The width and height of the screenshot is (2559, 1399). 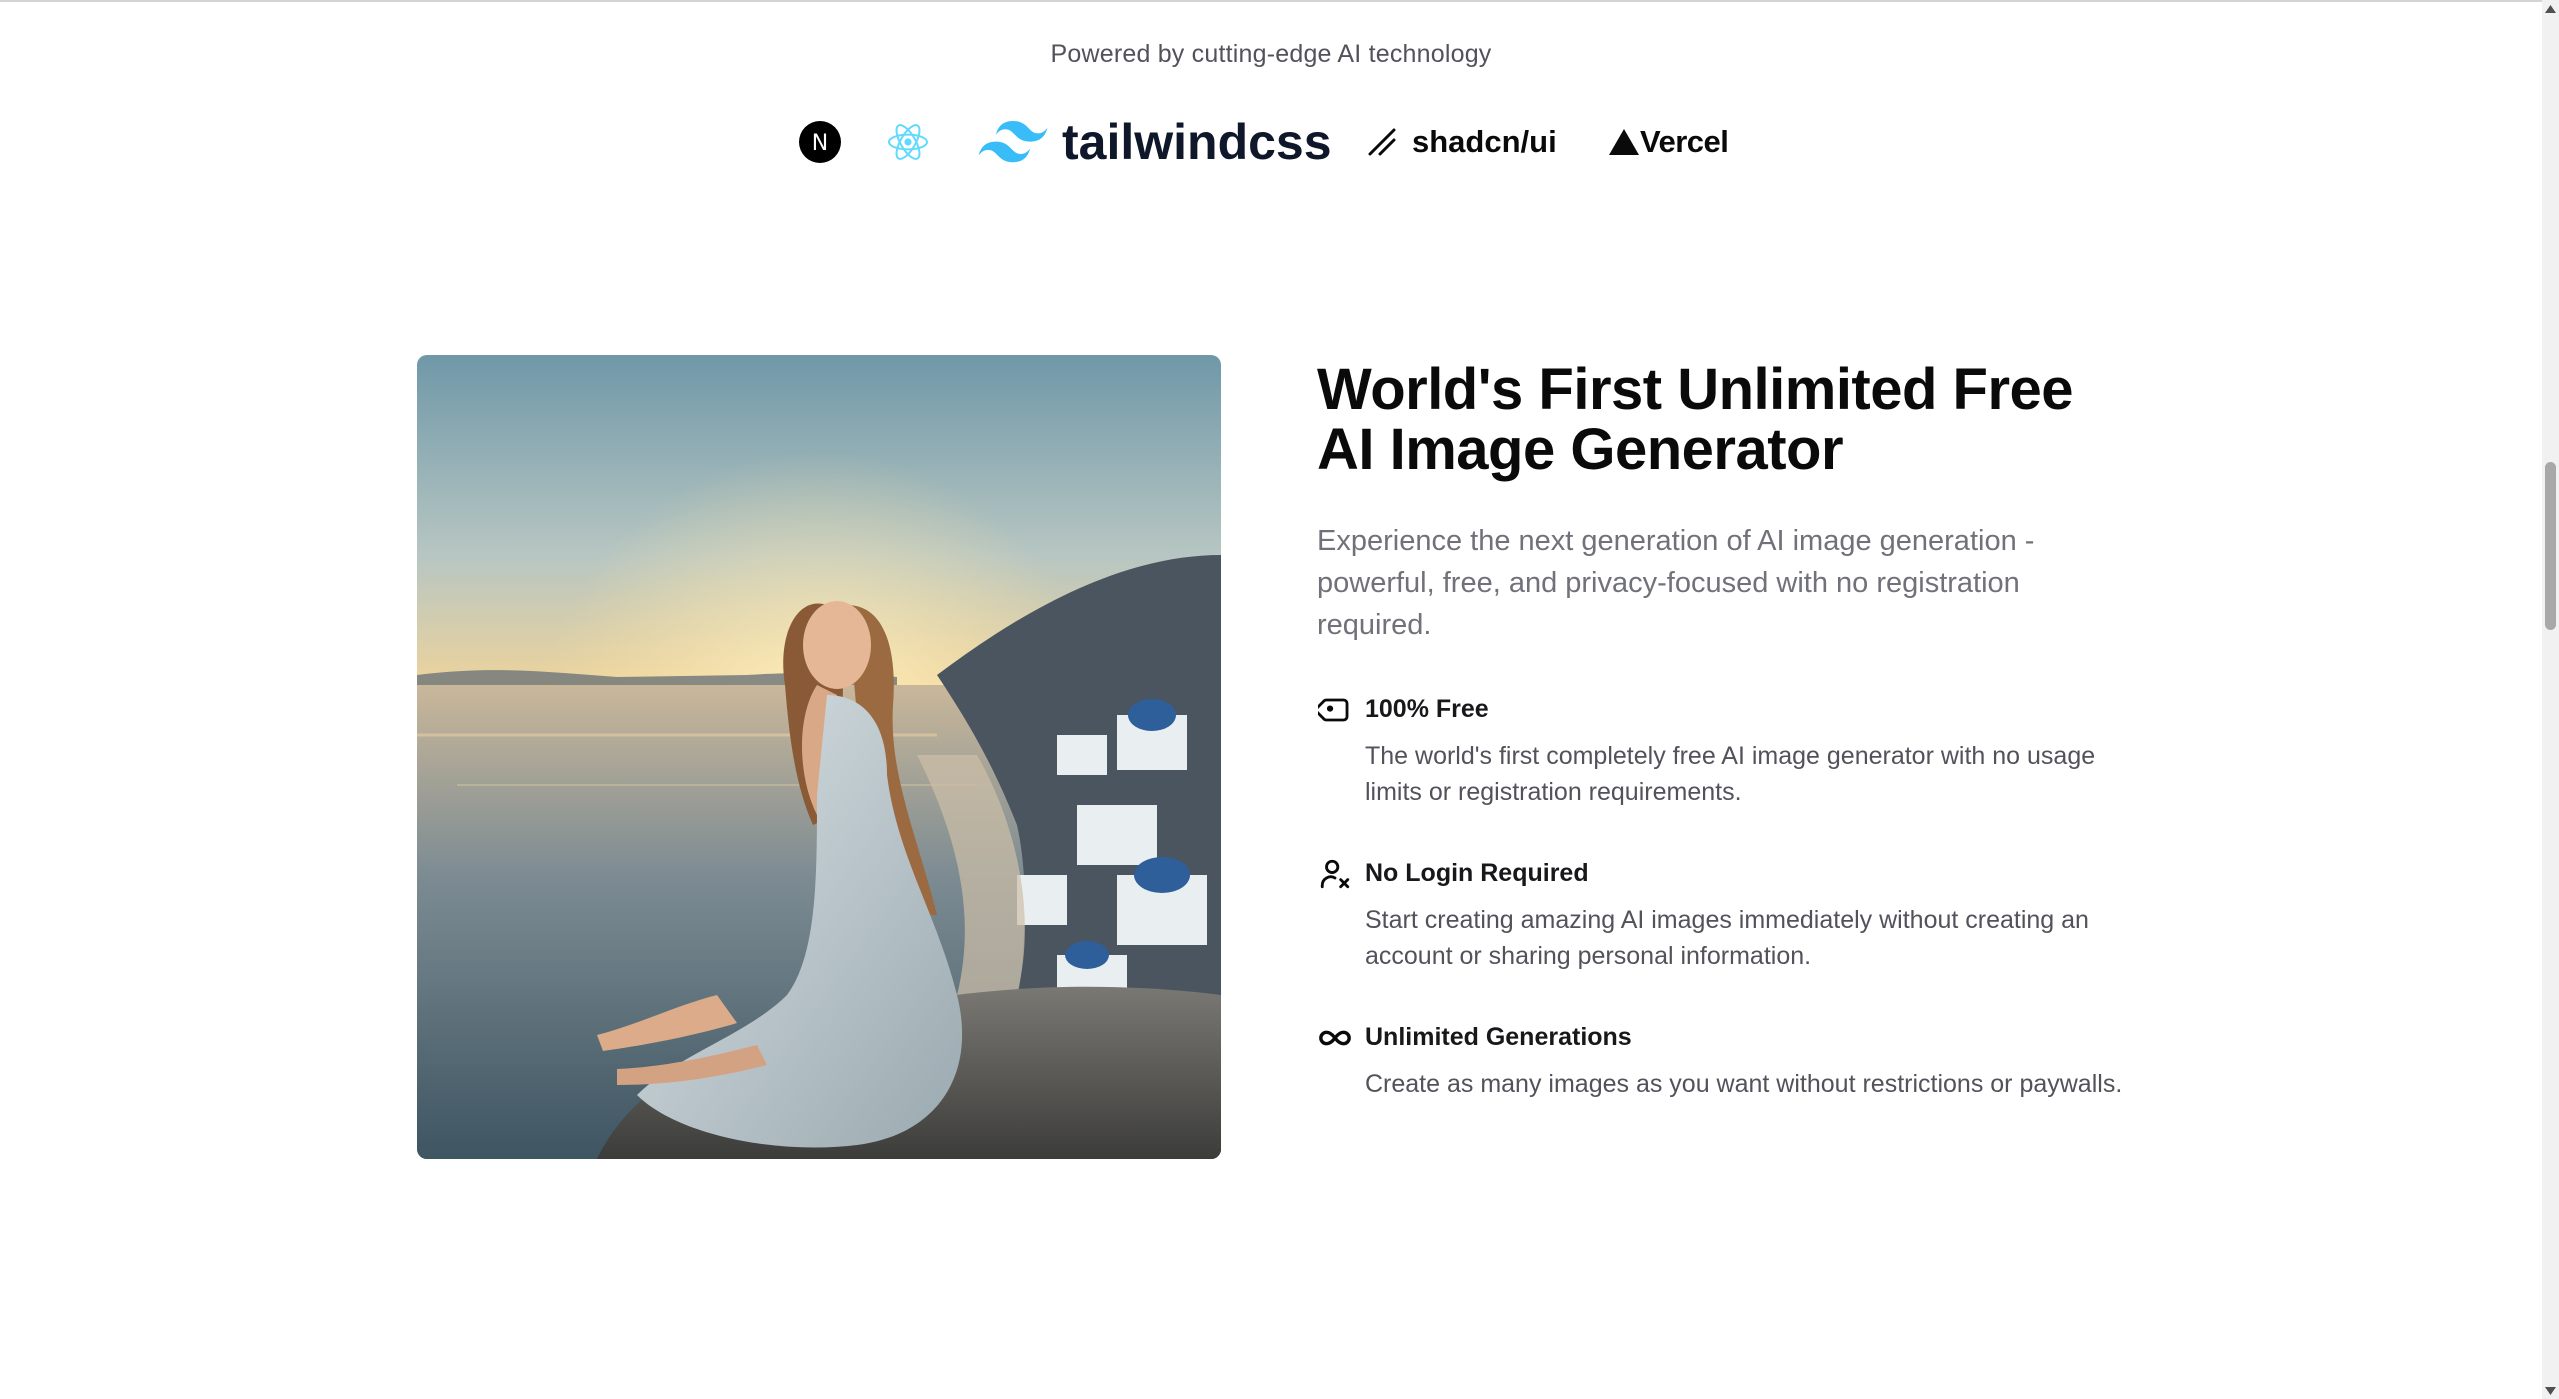 What do you see at coordinates (2550, 546) in the screenshot?
I see `scrollbar-thumb` at bounding box center [2550, 546].